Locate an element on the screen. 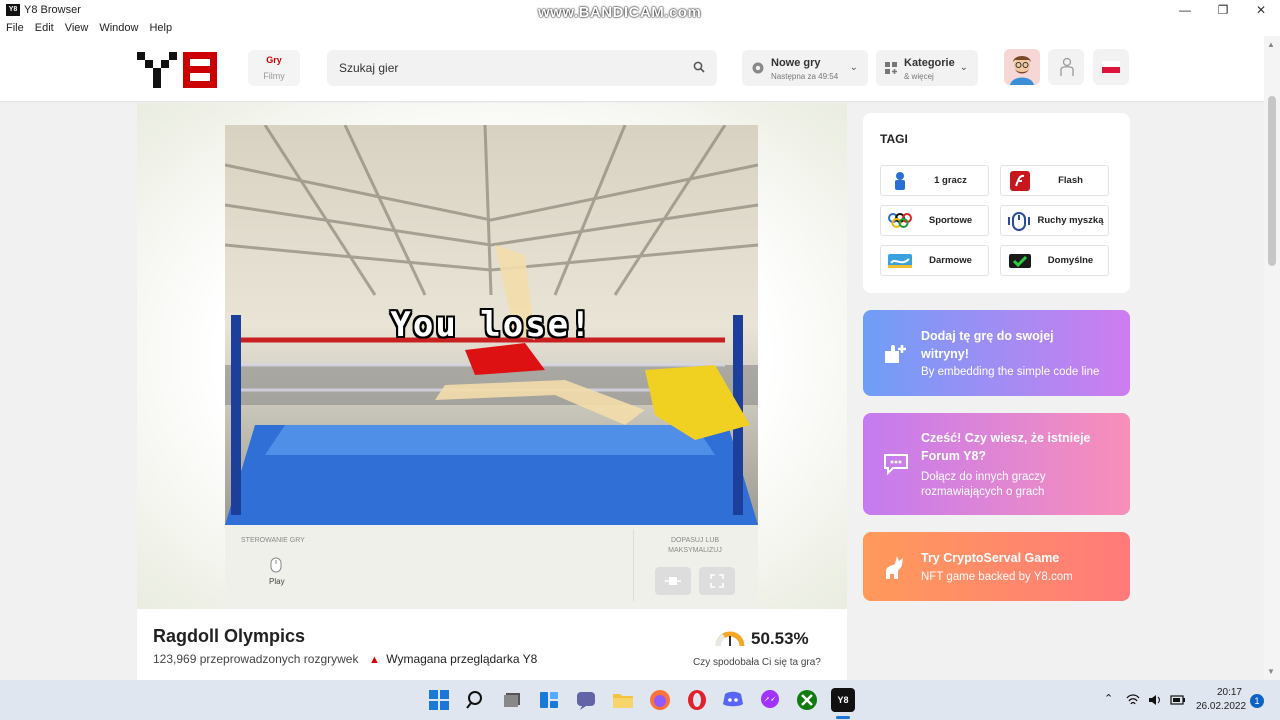  free-icon is located at coordinates (900, 261).